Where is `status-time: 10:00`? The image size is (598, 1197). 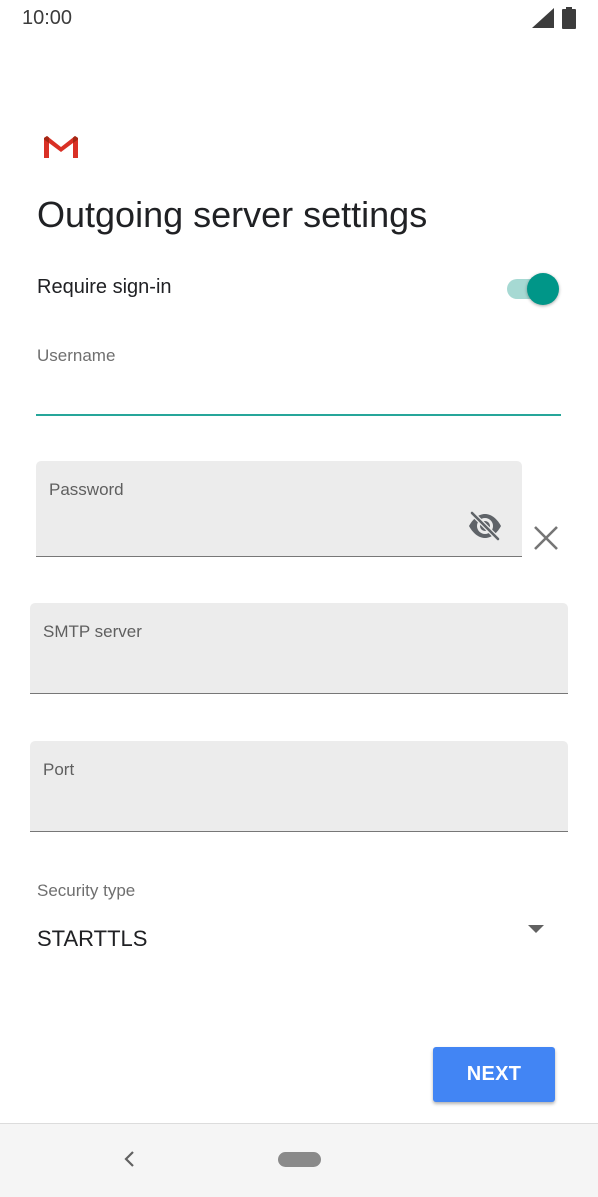
status-time: 10:00 is located at coordinates (47, 18).